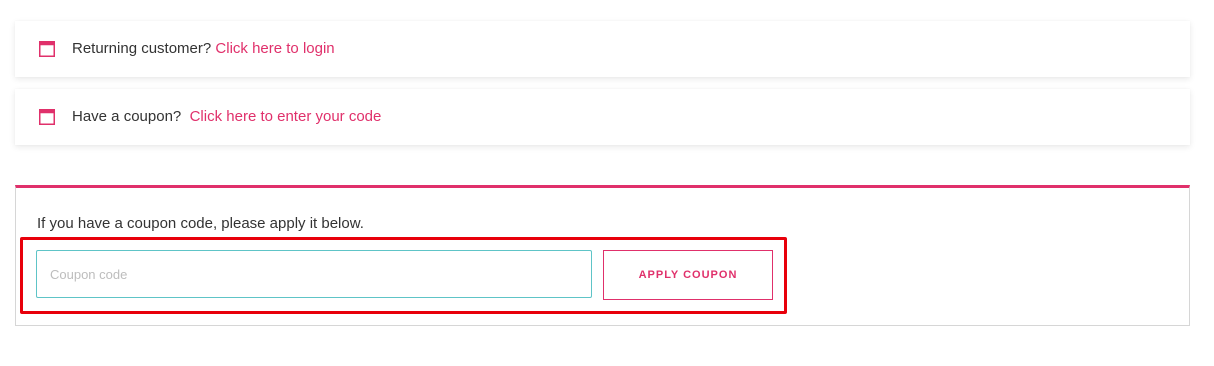 This screenshot has width=1214, height=366. Describe the element at coordinates (602, 49) in the screenshot. I see `returning-customer-notice: Returning customer? Click here to login` at that location.